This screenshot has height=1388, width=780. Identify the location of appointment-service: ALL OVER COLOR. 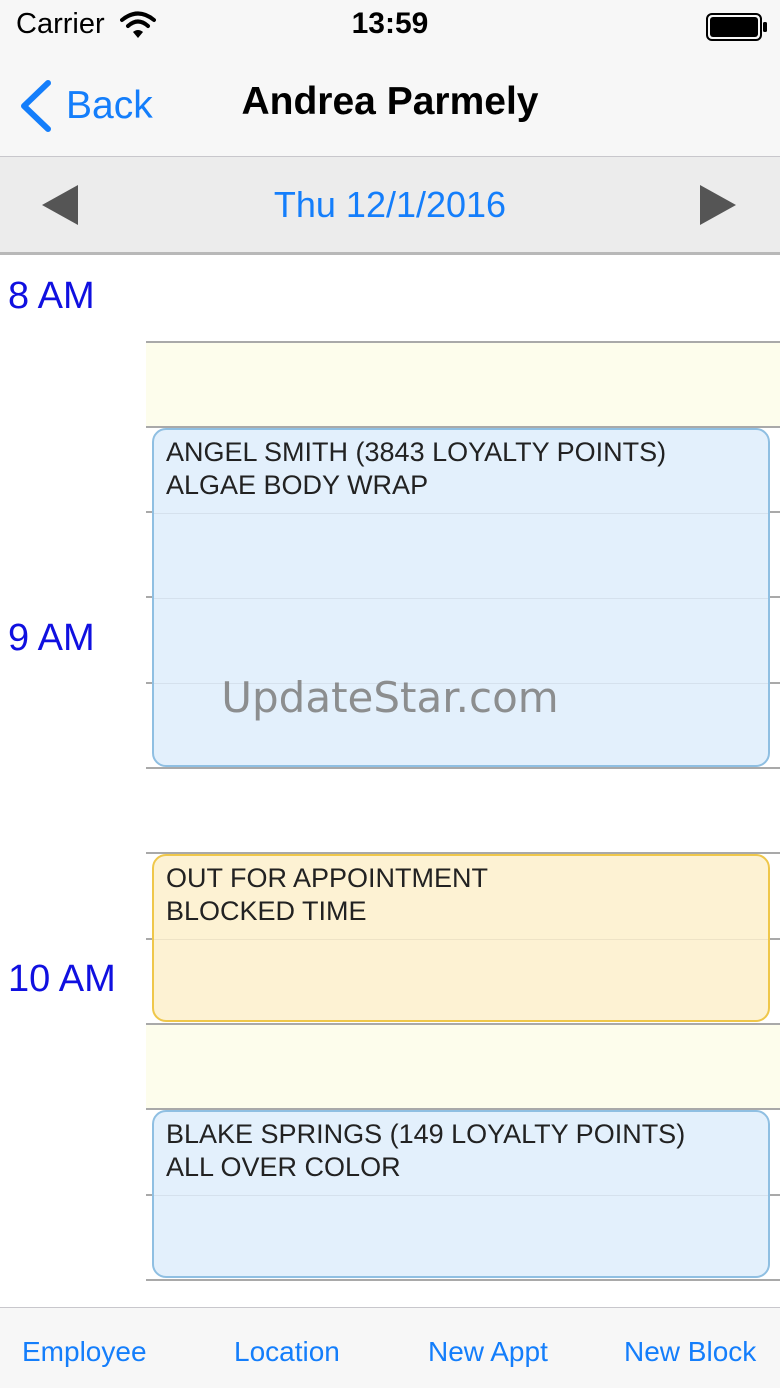
(283, 1167).